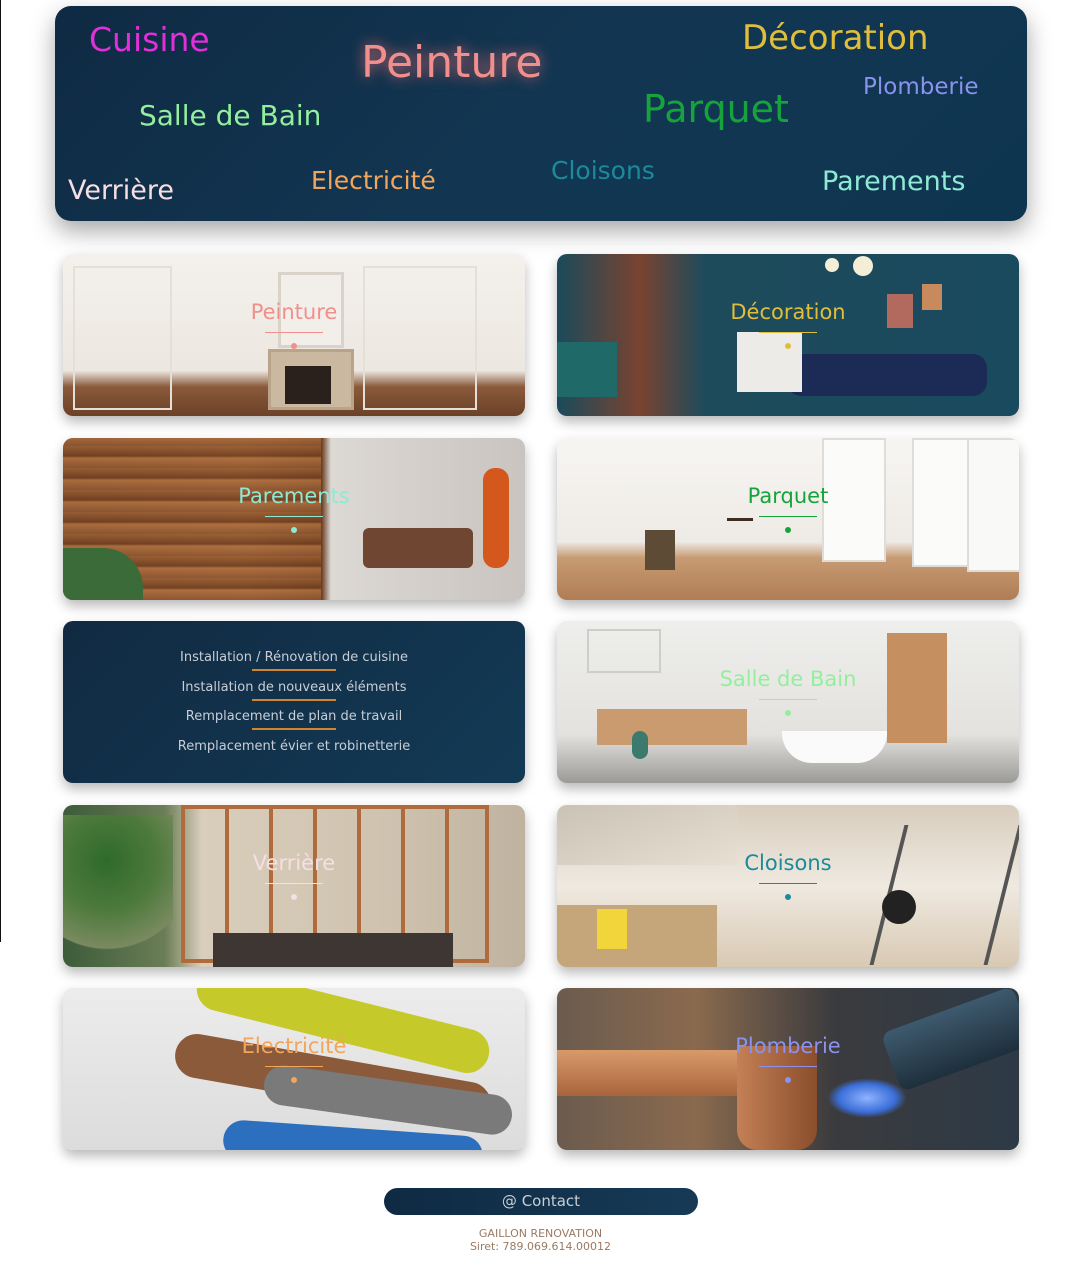 This screenshot has width=1081, height=1265. Describe the element at coordinates (149, 39) in the screenshot. I see `cloud-word-cuisine: Cuisine` at that location.